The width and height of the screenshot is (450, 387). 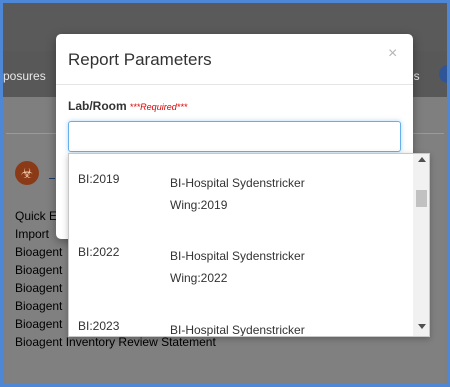 I want to click on nav-circle-icon, so click(x=443, y=74).